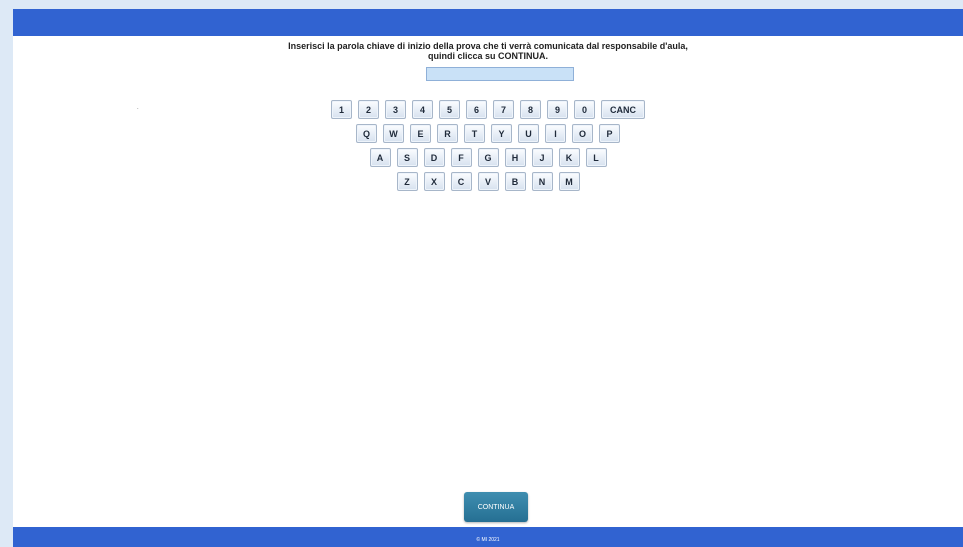  What do you see at coordinates (488, 109) in the screenshot?
I see `keyboard-row-1: 1 2 3 4 5 6 7 8 9 0 CANC` at bounding box center [488, 109].